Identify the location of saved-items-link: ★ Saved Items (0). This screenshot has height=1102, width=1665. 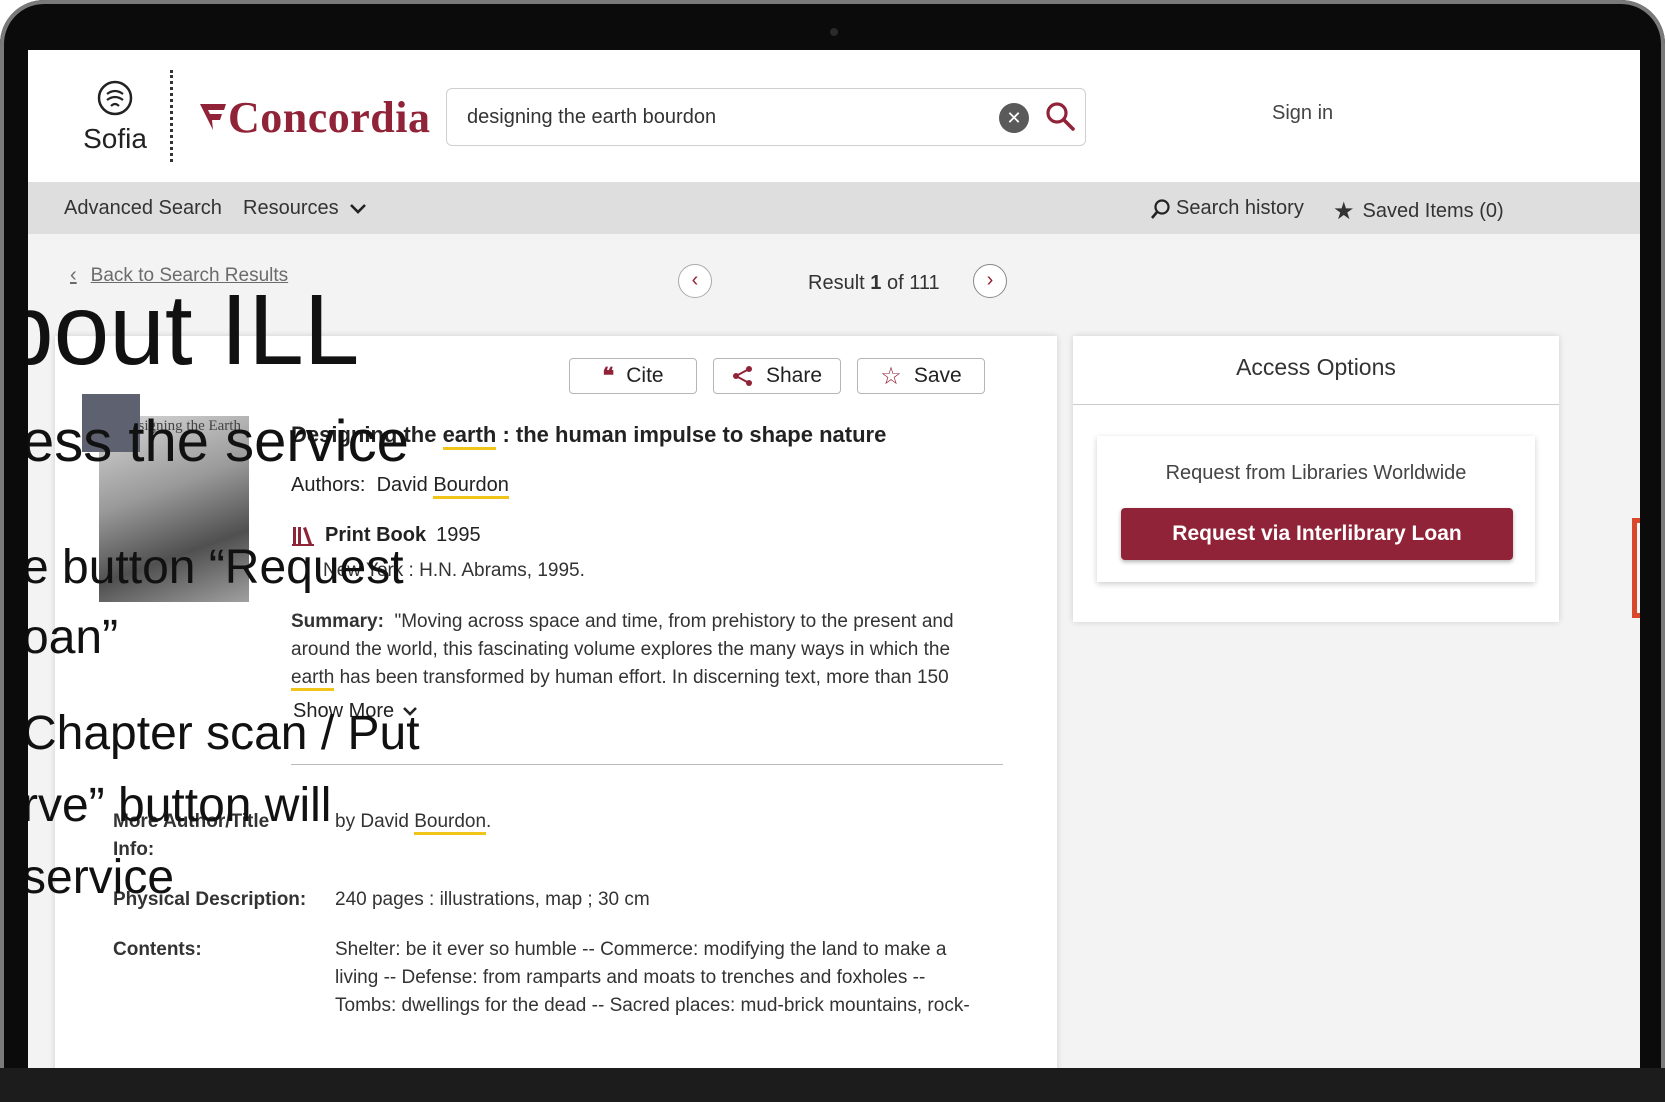
(1418, 211).